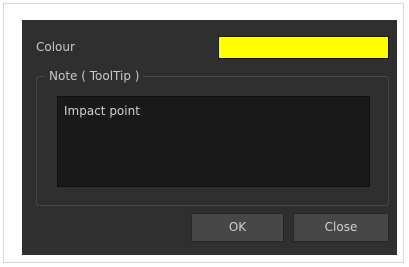  What do you see at coordinates (55, 47) in the screenshot?
I see `colour-label: Colour` at bounding box center [55, 47].